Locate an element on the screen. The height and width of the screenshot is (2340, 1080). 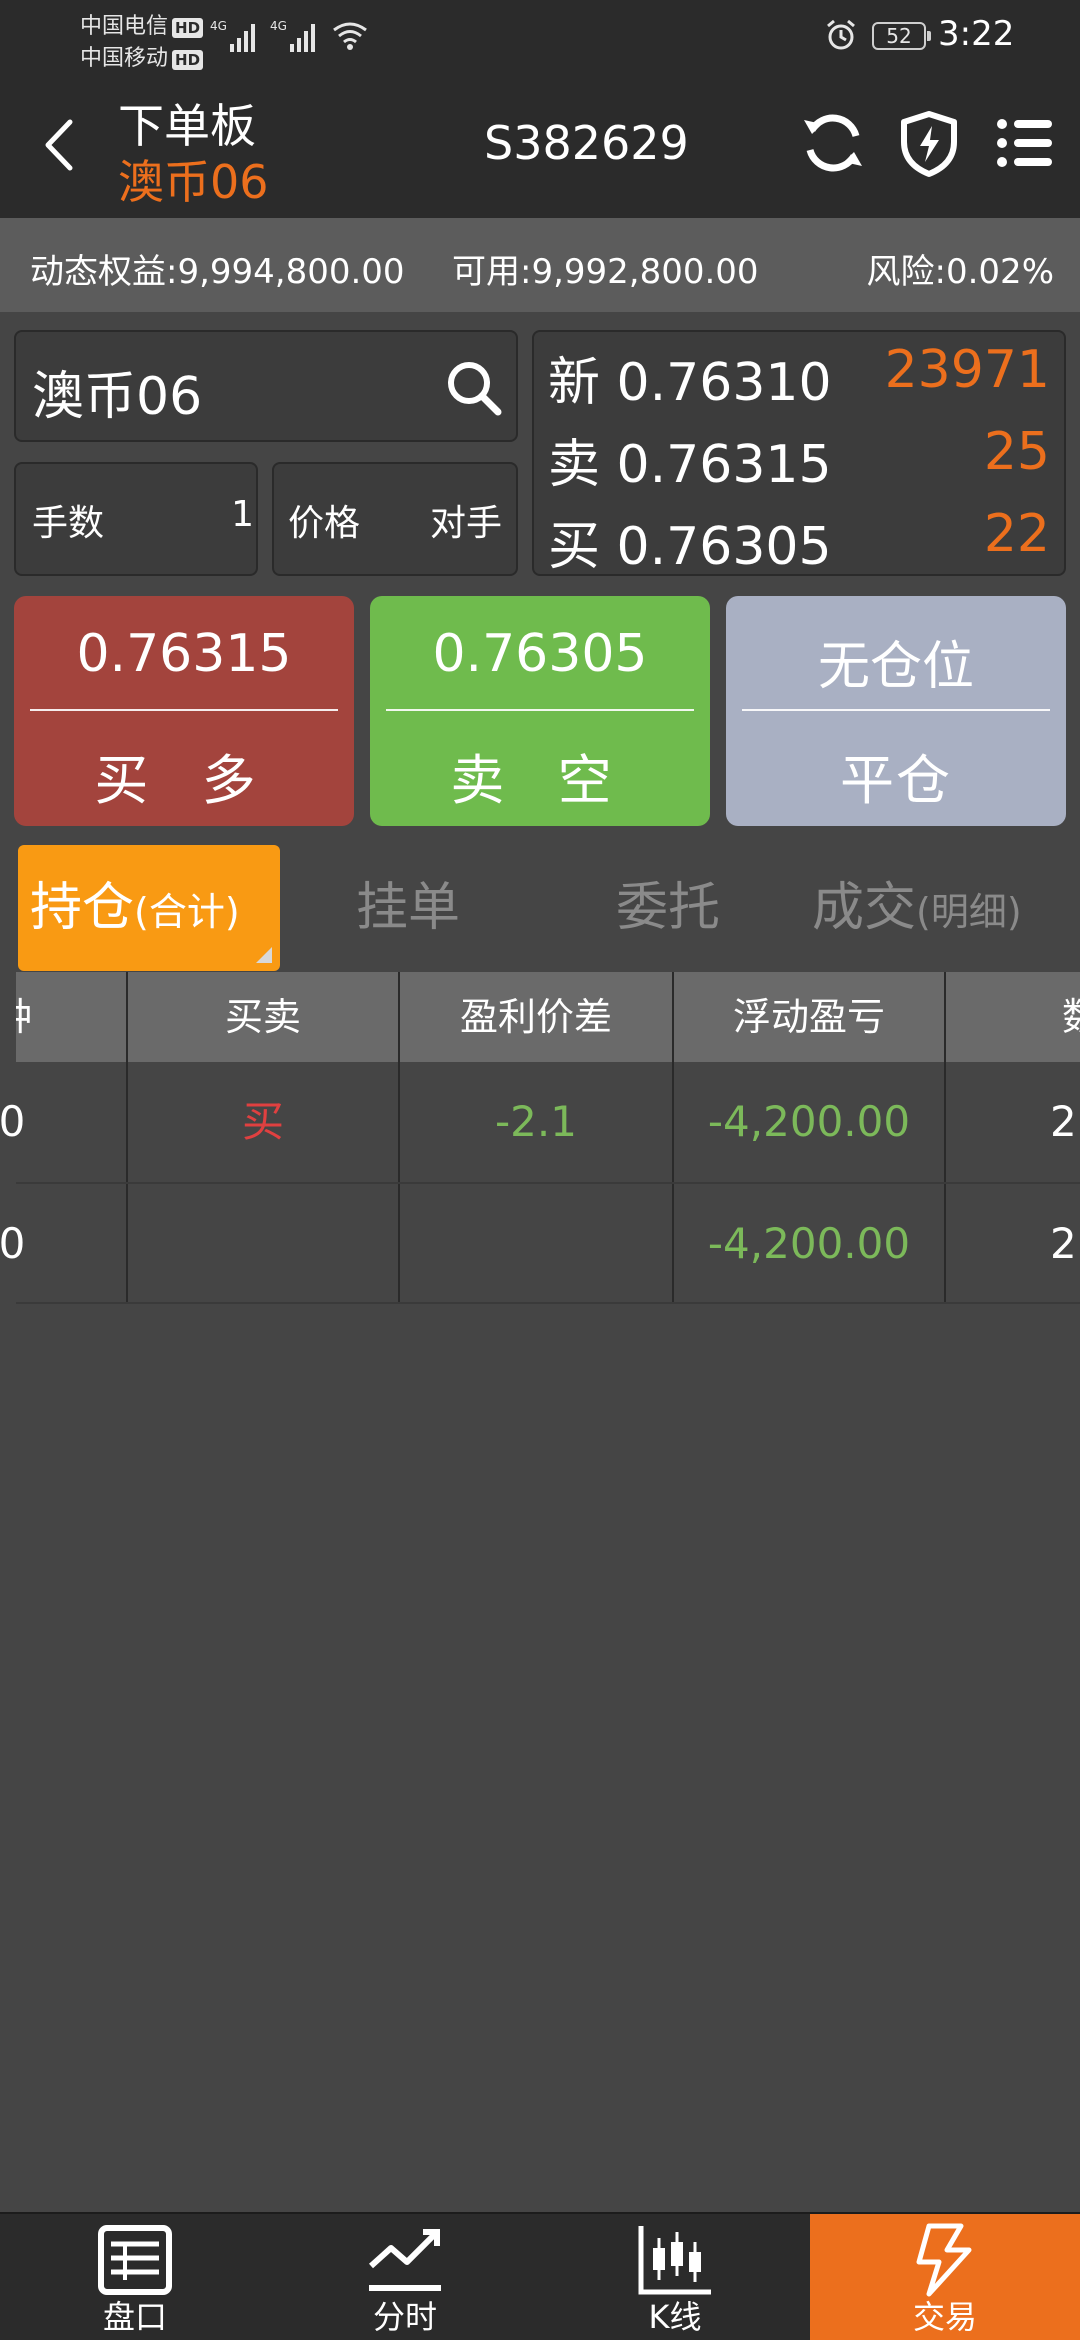
carrier-2: 中国移动 HD is located at coordinates (142, 56).